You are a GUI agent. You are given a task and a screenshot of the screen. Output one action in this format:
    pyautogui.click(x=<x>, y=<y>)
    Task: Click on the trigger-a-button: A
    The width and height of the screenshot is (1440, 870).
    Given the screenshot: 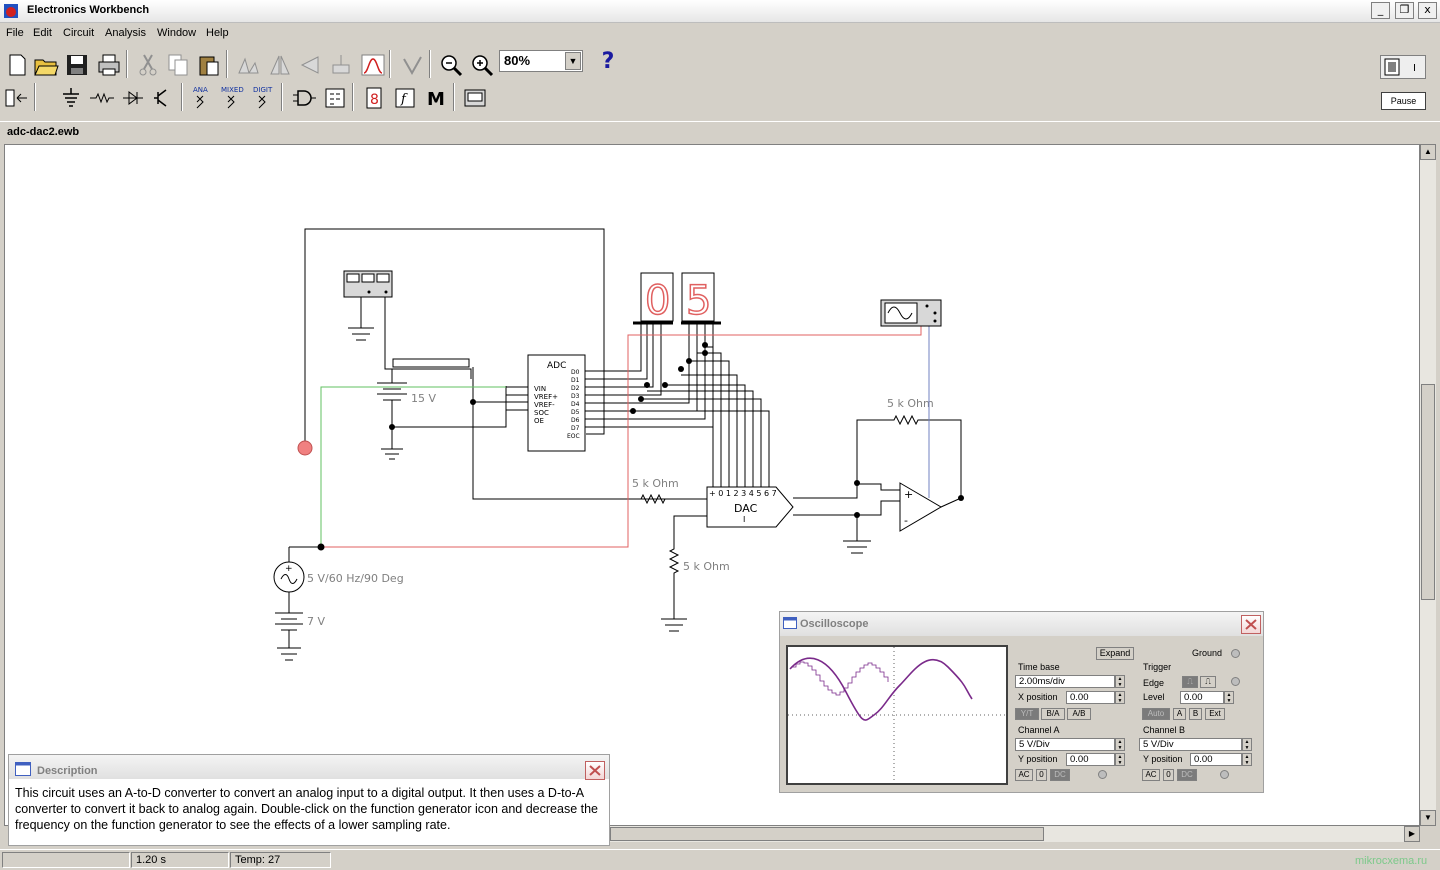 What is the action you would take?
    pyautogui.click(x=1179, y=714)
    